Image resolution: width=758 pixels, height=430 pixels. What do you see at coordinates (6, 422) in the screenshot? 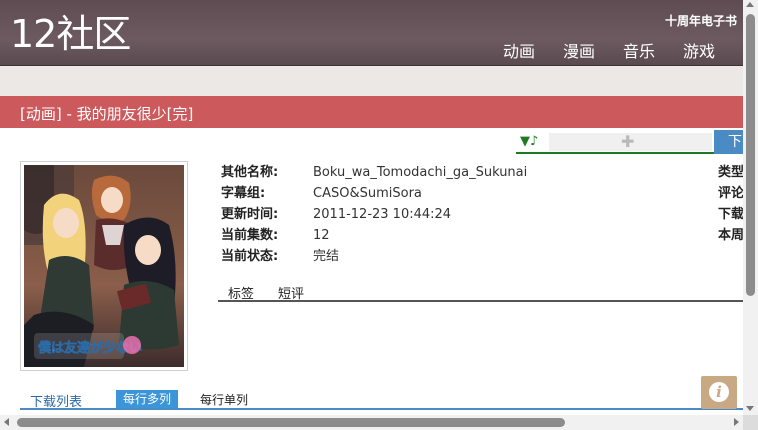
I see `scroll-left-icon` at bounding box center [6, 422].